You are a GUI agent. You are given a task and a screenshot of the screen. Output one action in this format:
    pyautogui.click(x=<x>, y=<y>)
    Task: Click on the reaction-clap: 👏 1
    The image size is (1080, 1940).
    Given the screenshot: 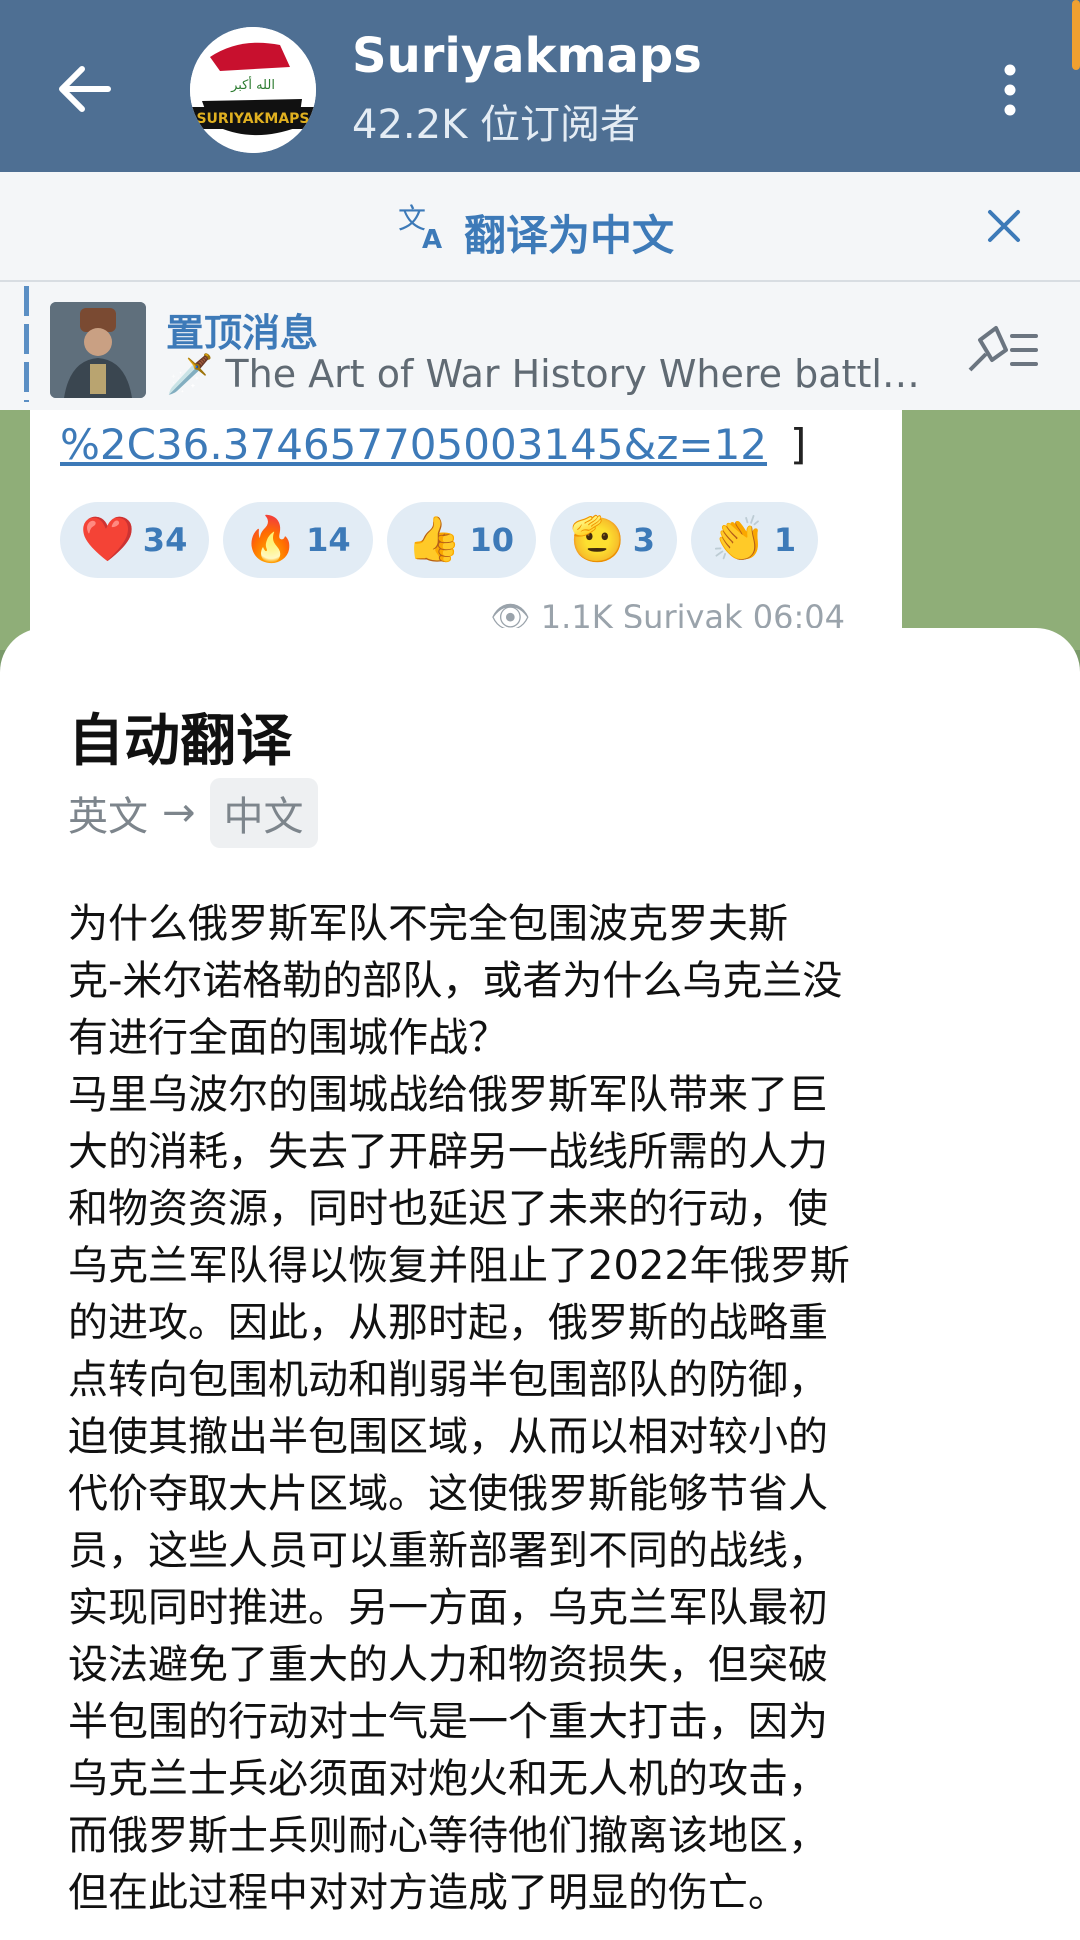 What is the action you would take?
    pyautogui.click(x=755, y=540)
    